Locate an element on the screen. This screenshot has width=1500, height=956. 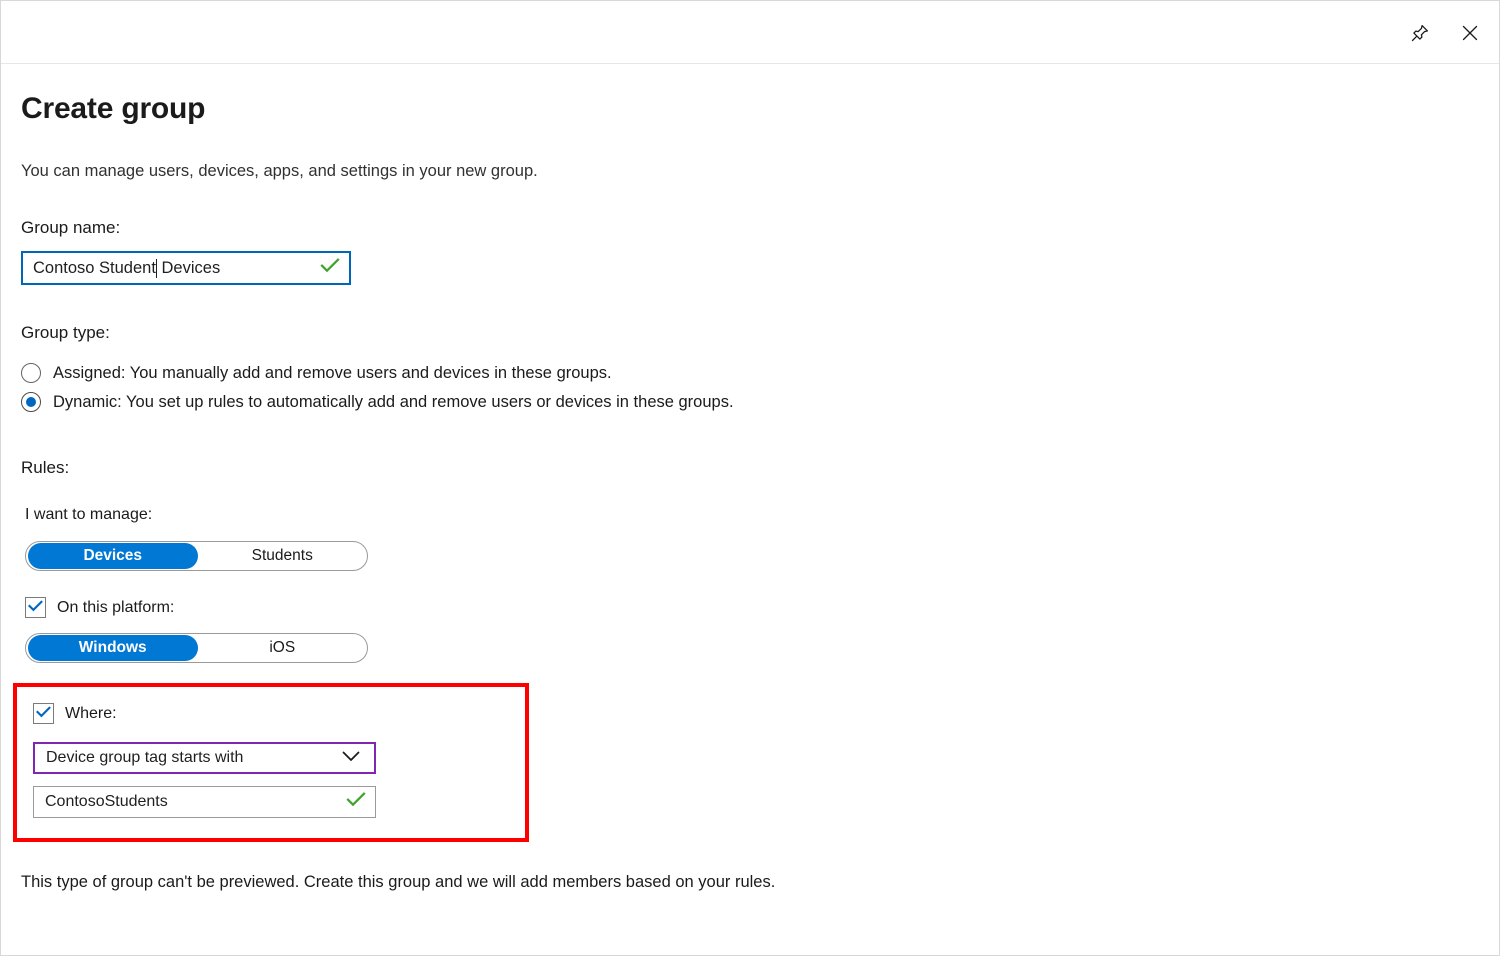
group-name-input: Contoso Student Devices is located at coordinates (186, 268).